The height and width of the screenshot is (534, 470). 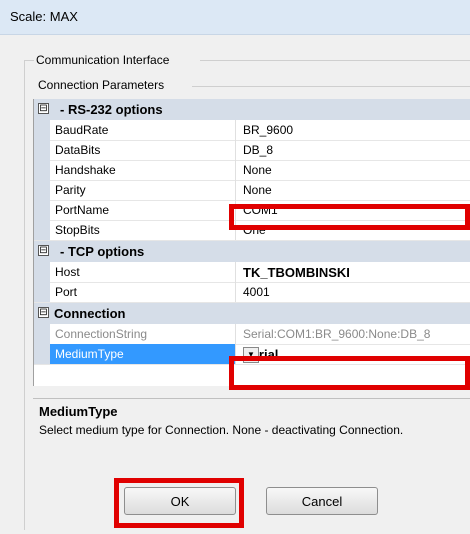 What do you see at coordinates (296, 272) in the screenshot?
I see `property-value-text: TK_TBOMBINSKI` at bounding box center [296, 272].